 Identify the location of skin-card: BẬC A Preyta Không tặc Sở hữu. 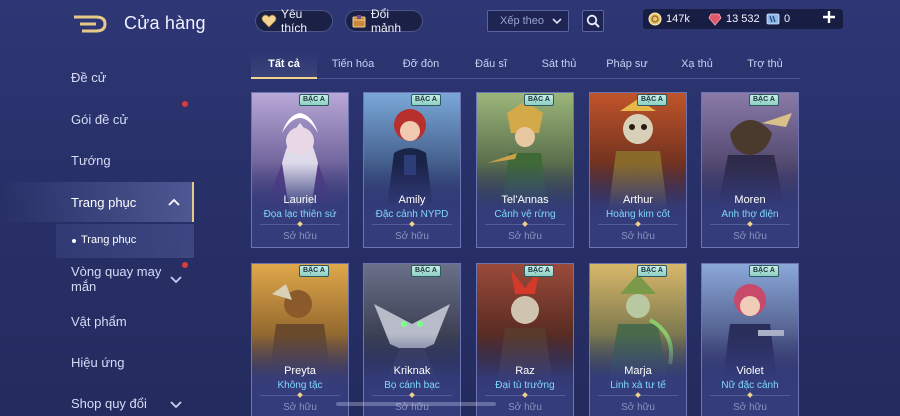
(300, 339).